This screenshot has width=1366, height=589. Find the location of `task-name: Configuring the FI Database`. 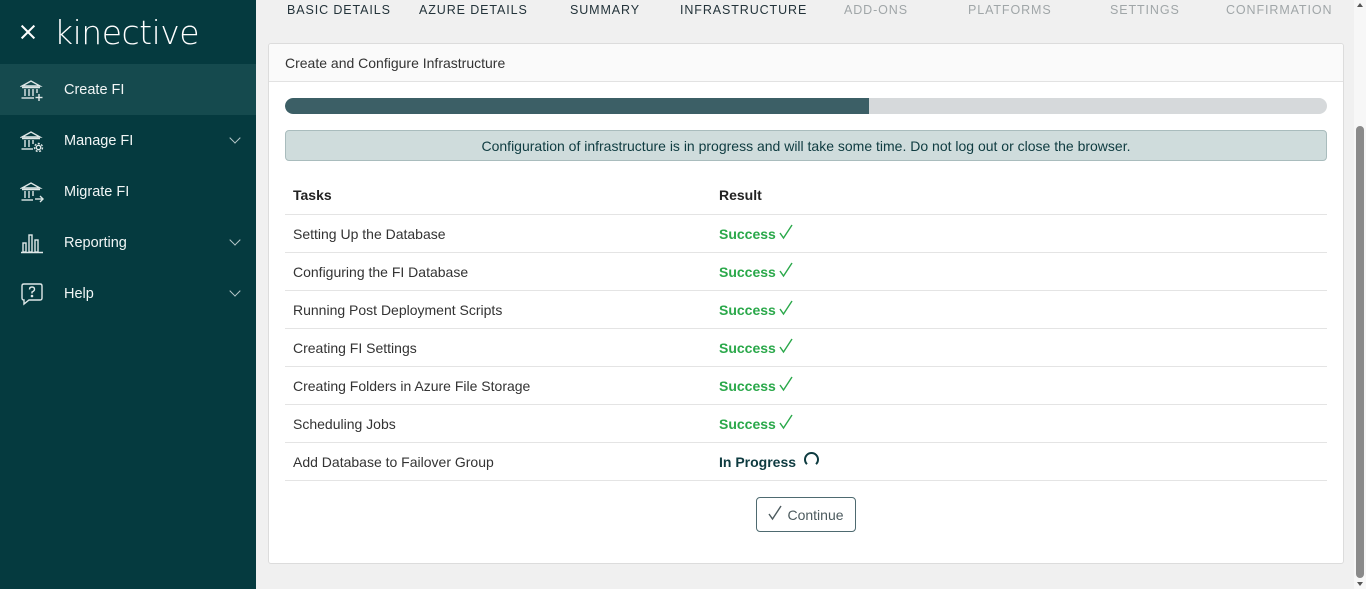

task-name: Configuring the FI Database is located at coordinates (381, 271).